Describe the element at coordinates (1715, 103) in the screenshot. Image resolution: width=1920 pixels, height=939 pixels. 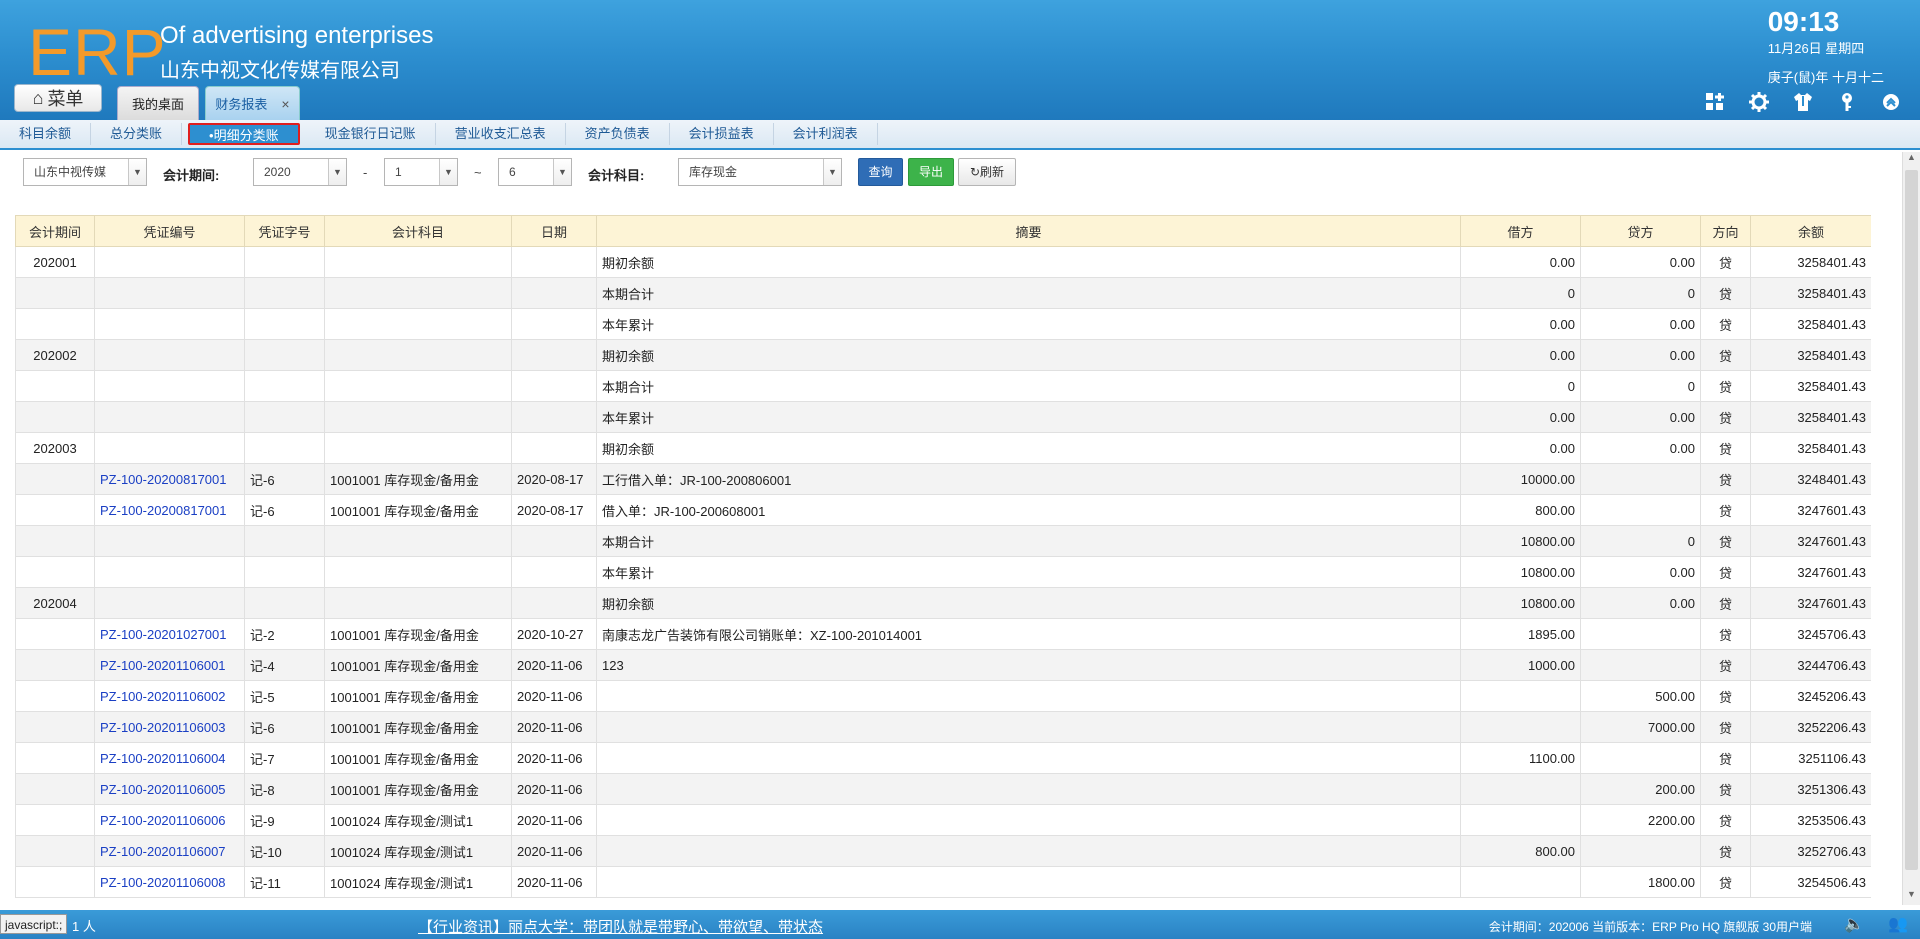
I see `add-window-icon` at that location.